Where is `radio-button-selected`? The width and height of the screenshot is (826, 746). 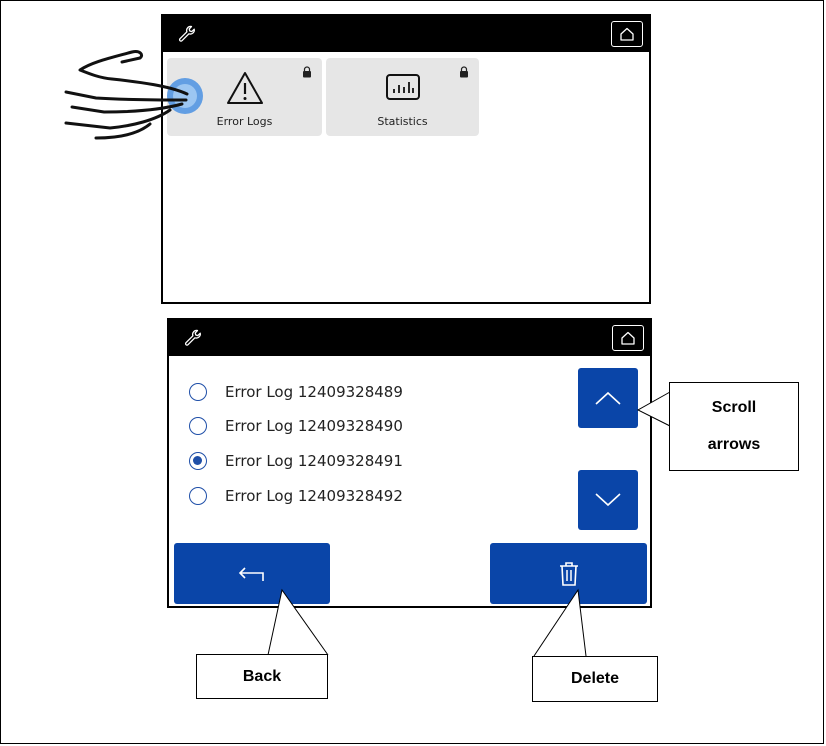 radio-button-selected is located at coordinates (198, 461).